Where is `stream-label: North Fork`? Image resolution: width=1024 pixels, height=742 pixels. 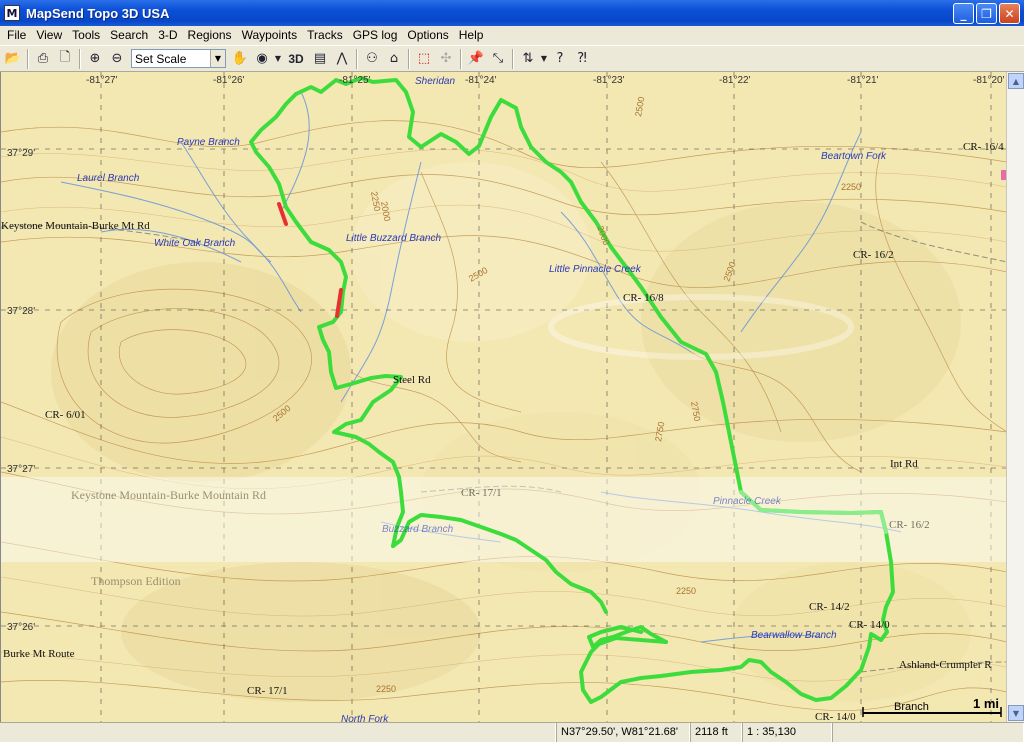 stream-label: North Fork is located at coordinates (365, 718).